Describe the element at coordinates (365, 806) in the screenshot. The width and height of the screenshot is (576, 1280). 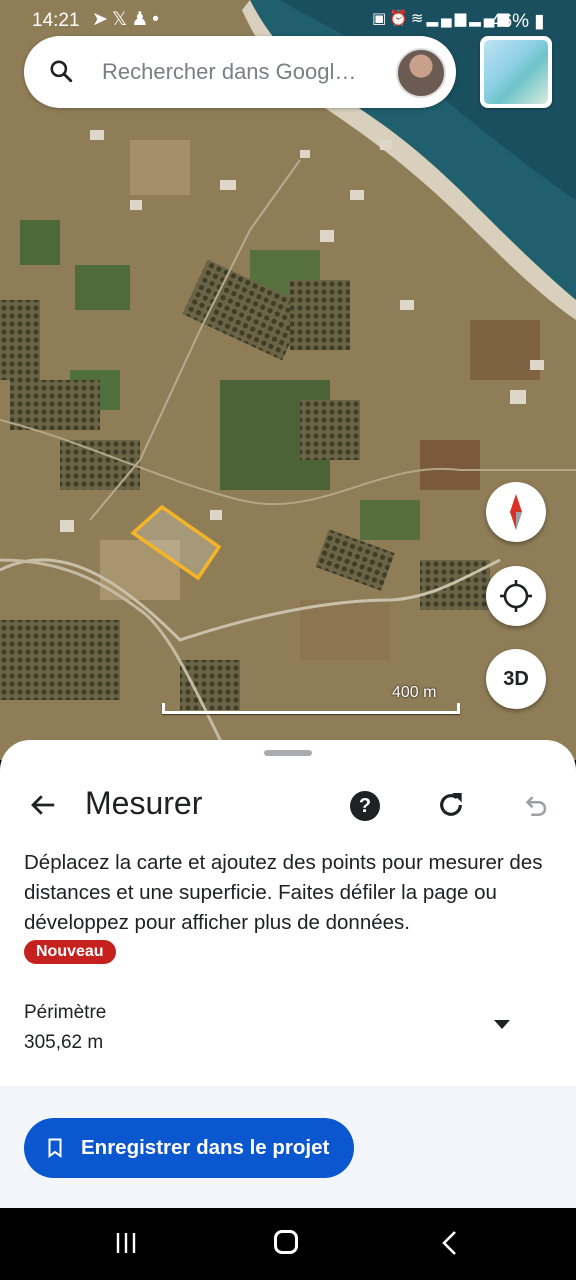
I see `help-icon: ?` at that location.